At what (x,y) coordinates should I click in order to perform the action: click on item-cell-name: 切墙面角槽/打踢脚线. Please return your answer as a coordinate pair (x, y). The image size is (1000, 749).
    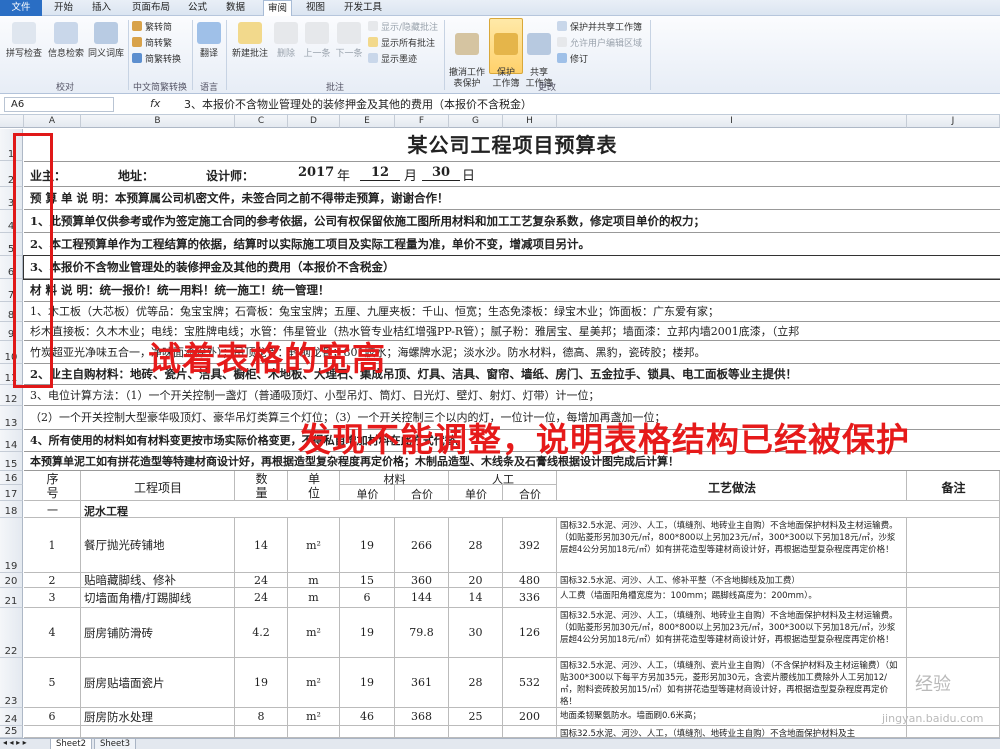
    Looking at the image, I should click on (158, 598).